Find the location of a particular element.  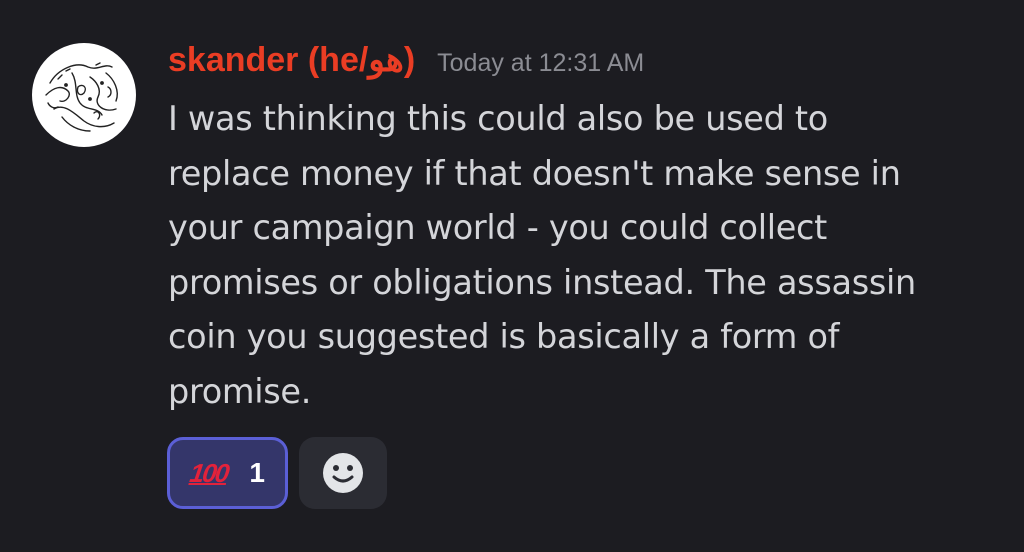

add-reaction-button is located at coordinates (343, 473).